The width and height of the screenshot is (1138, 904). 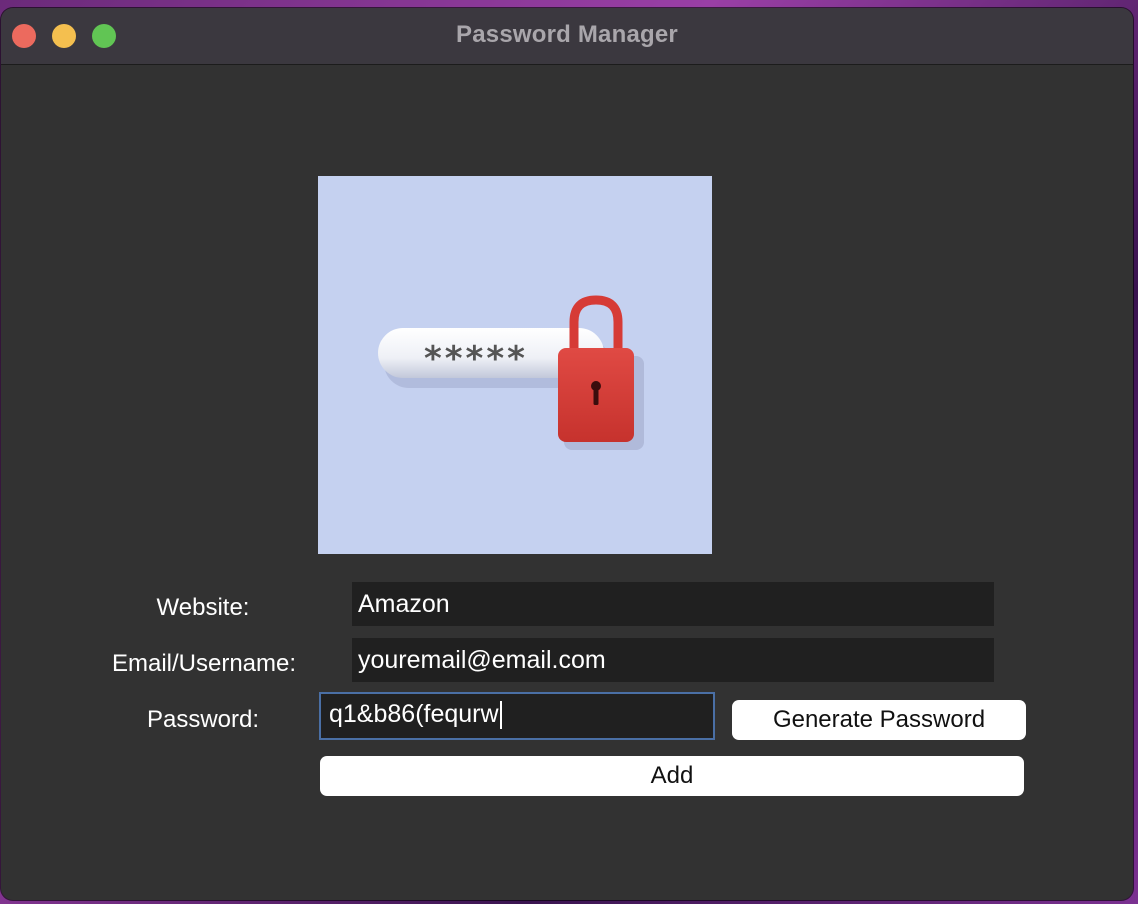 I want to click on email-username-label: Email/Username:, so click(x=204, y=663).